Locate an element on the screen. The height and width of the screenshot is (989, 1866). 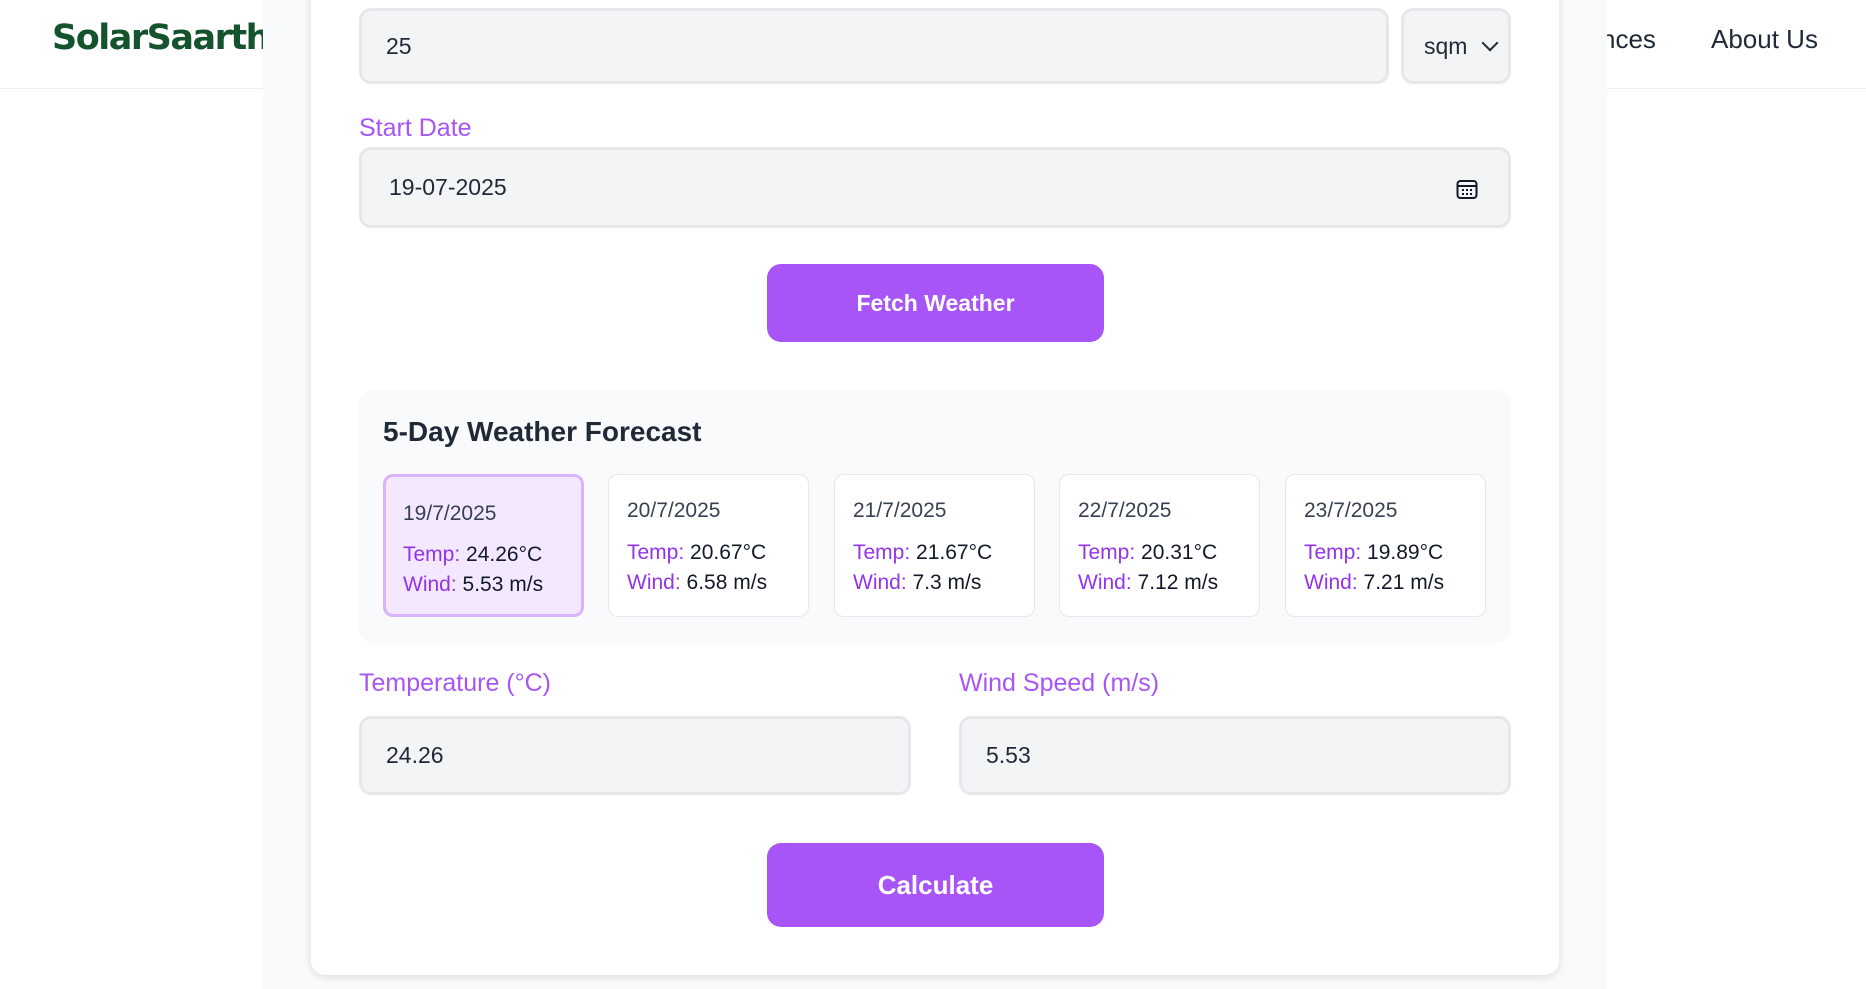
nav-link-partial: nces is located at coordinates (1628, 39).